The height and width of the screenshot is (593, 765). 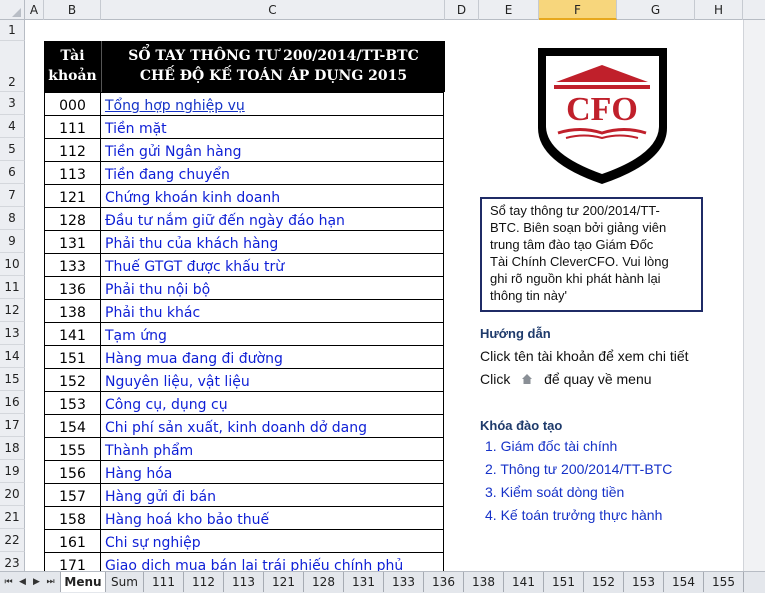 I want to click on account-name-link: Chi sự nghiệp, so click(x=272, y=541).